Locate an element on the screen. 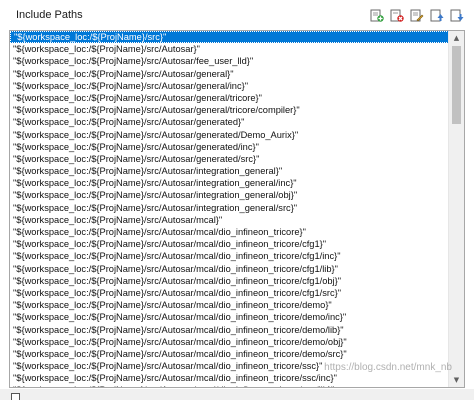 This screenshot has height=400, width=474. scroll-up-arrow-icon: ▲ is located at coordinates (456, 38).